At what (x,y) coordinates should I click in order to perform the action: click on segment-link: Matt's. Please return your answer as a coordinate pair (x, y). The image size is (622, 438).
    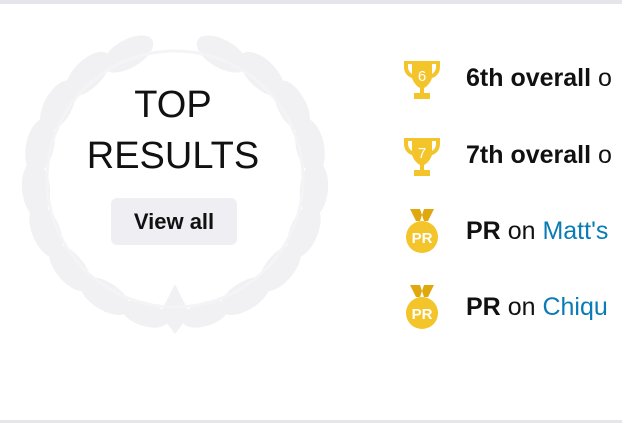
    Looking at the image, I should click on (575, 231).